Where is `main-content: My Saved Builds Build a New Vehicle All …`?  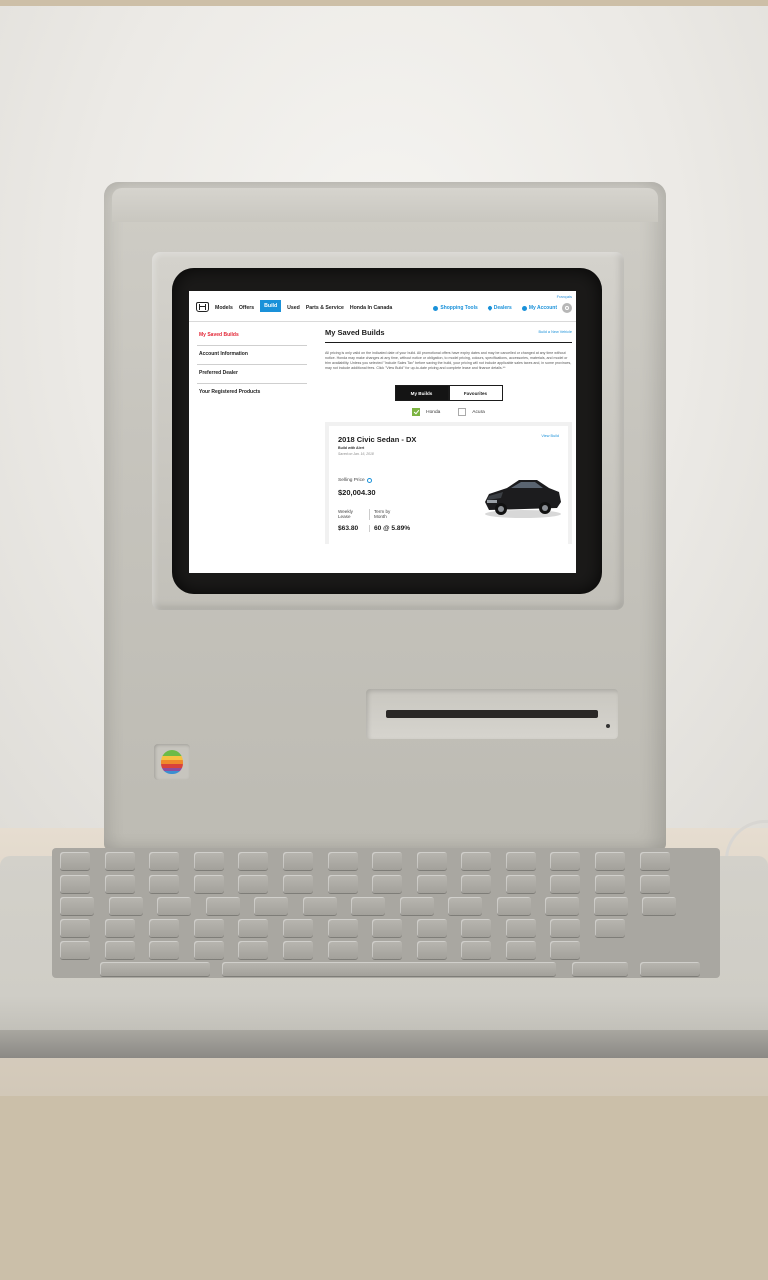 main-content: My Saved Builds Build a New Vehicle All … is located at coordinates (448, 435).